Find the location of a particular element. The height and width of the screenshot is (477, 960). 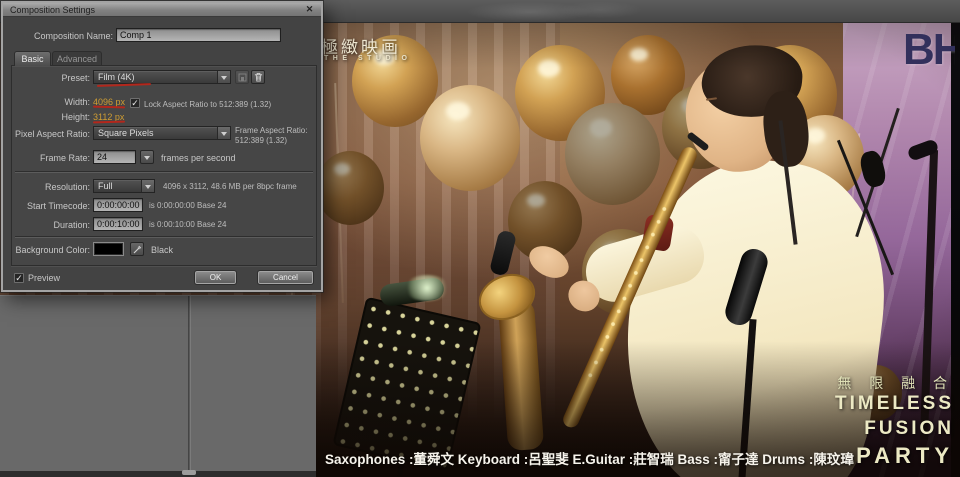

resolution-dropdown: Full is located at coordinates (124, 186).